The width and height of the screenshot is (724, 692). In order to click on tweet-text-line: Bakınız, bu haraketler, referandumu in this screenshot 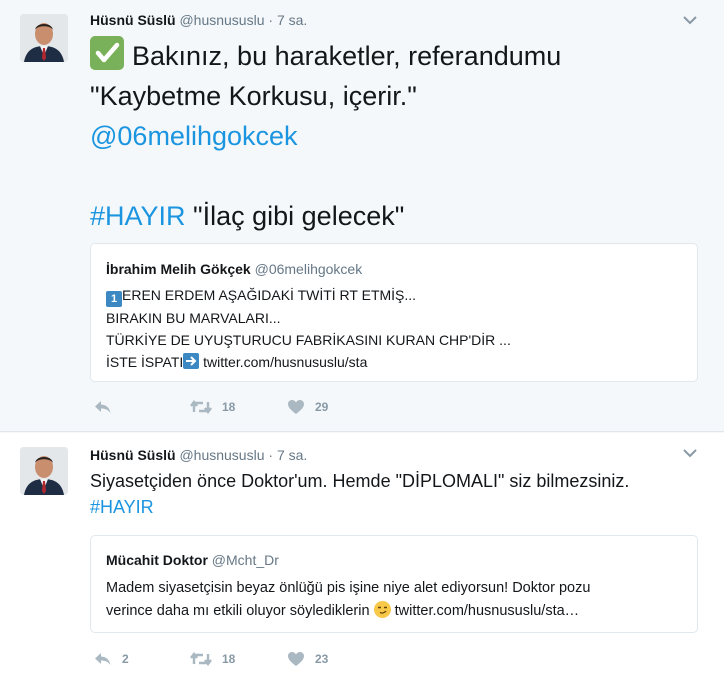, I will do `click(347, 56)`.